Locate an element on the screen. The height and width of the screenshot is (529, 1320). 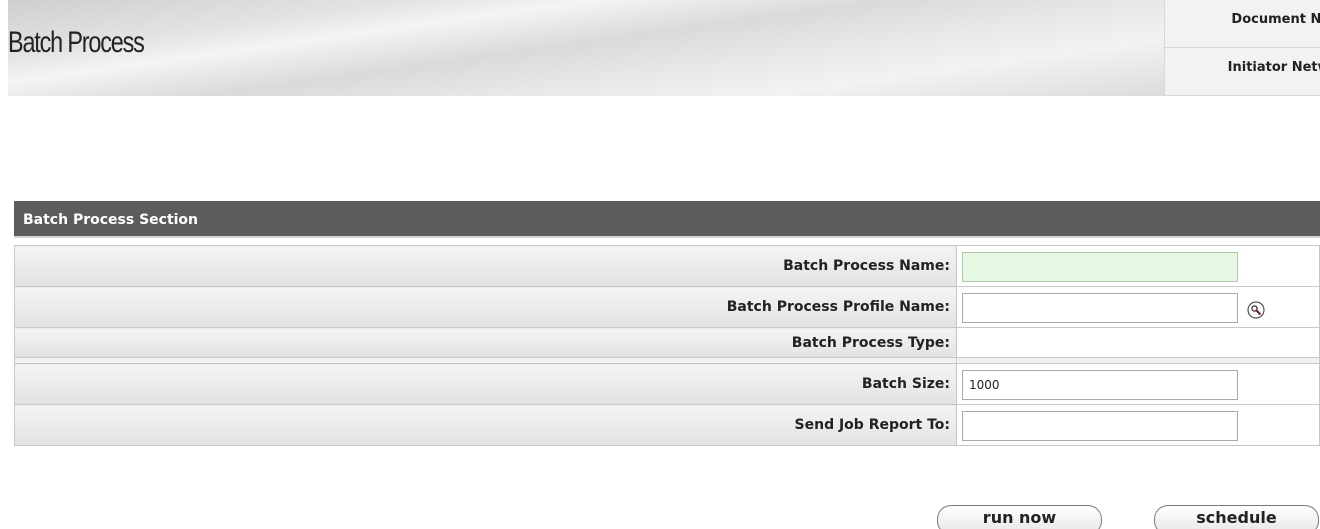
batch-process-profile-name-input is located at coordinates (1100, 307).